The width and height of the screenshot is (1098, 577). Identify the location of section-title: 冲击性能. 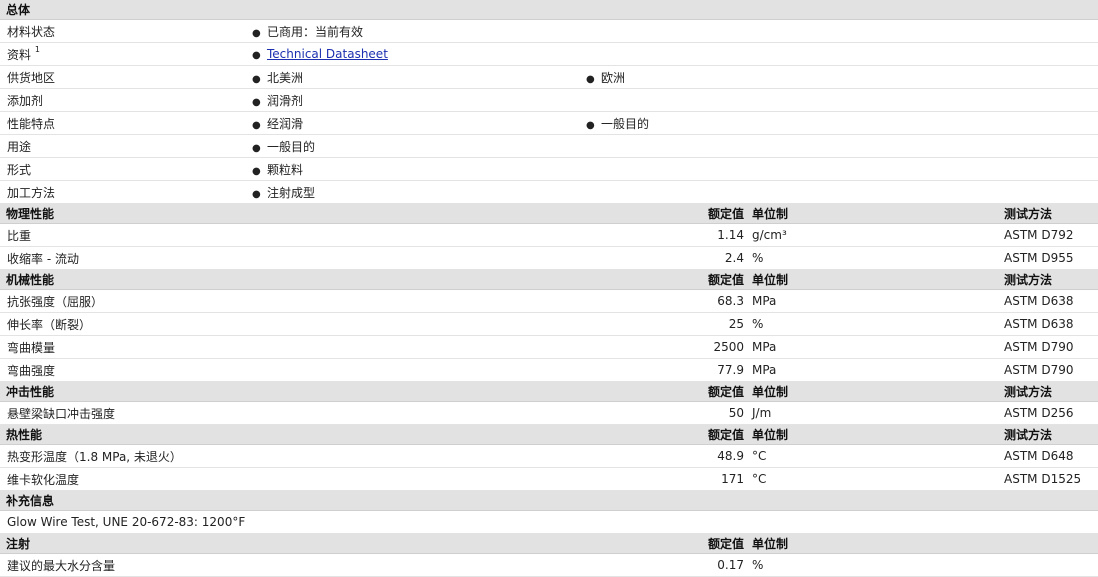
(290, 391).